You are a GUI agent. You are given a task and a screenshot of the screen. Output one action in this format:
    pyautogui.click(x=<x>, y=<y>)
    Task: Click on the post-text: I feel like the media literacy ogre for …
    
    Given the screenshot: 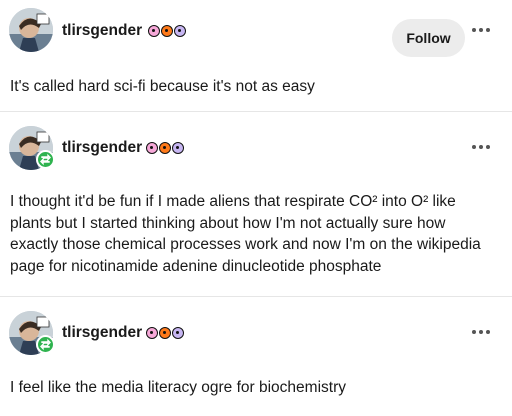 What is the action you would take?
    pyautogui.click(x=178, y=387)
    